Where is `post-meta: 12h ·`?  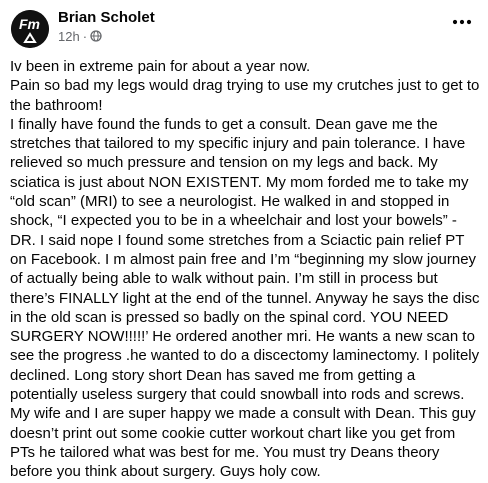 post-meta: 12h · is located at coordinates (80, 36).